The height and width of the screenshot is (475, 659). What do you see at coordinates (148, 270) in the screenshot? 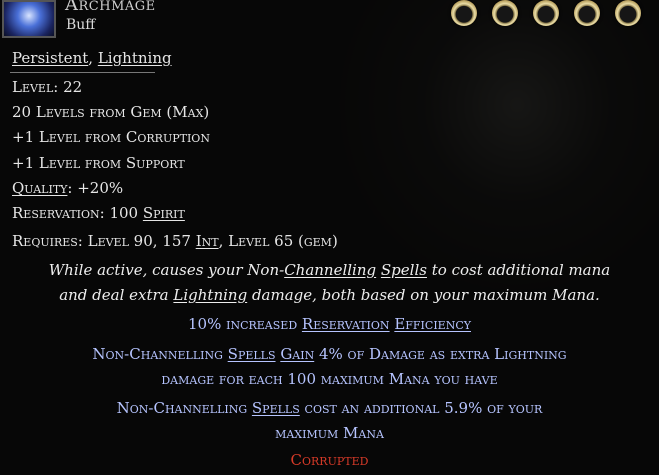
I see `desc-text: While active, causes your` at bounding box center [148, 270].